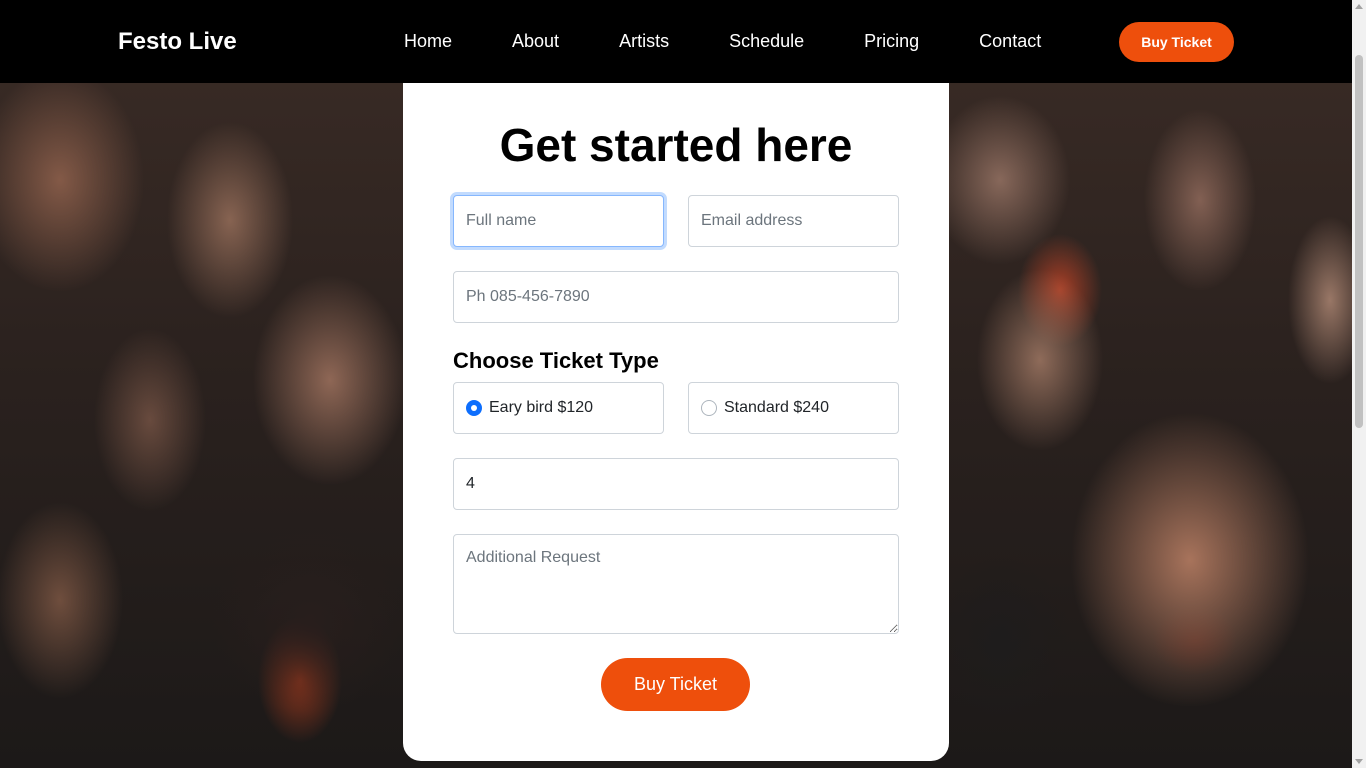  What do you see at coordinates (709, 408) in the screenshot?
I see `radio-unchecked-icon` at bounding box center [709, 408].